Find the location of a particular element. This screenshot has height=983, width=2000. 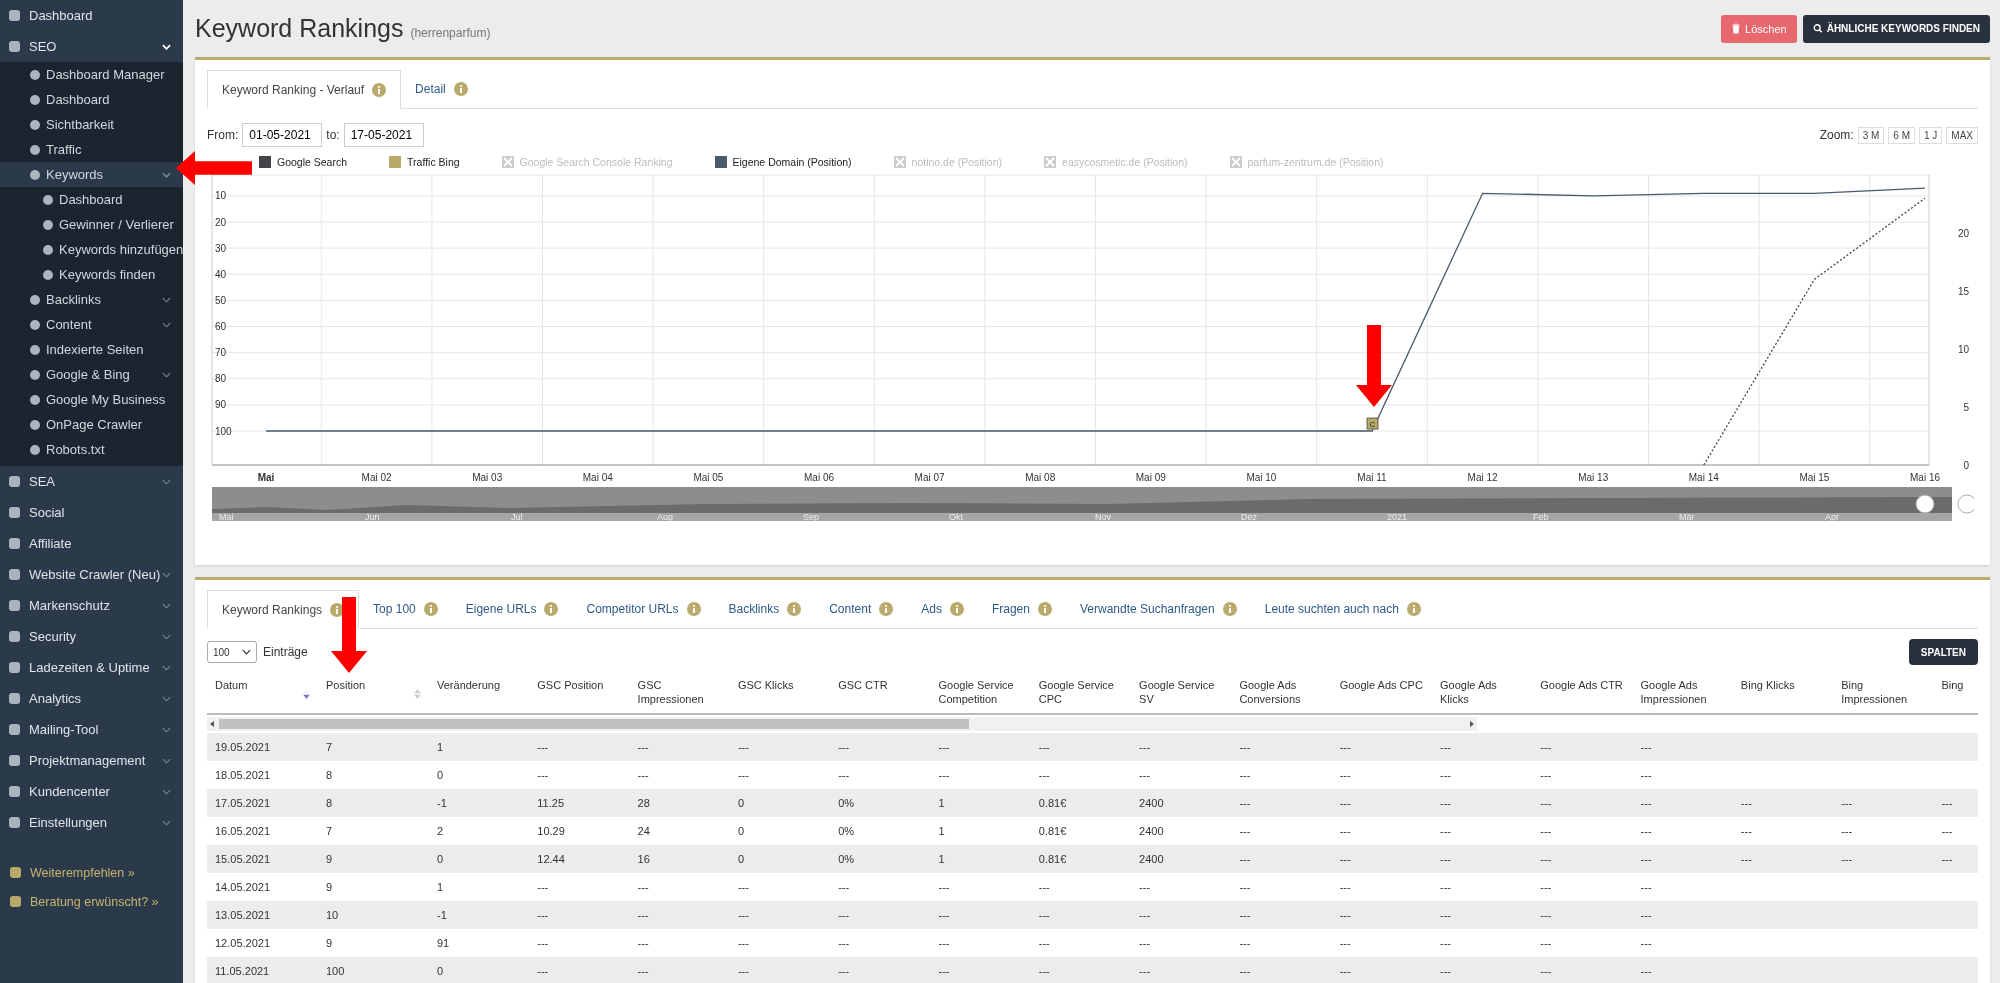

legend-item: Eigene Domain (Position) is located at coordinates (783, 162).